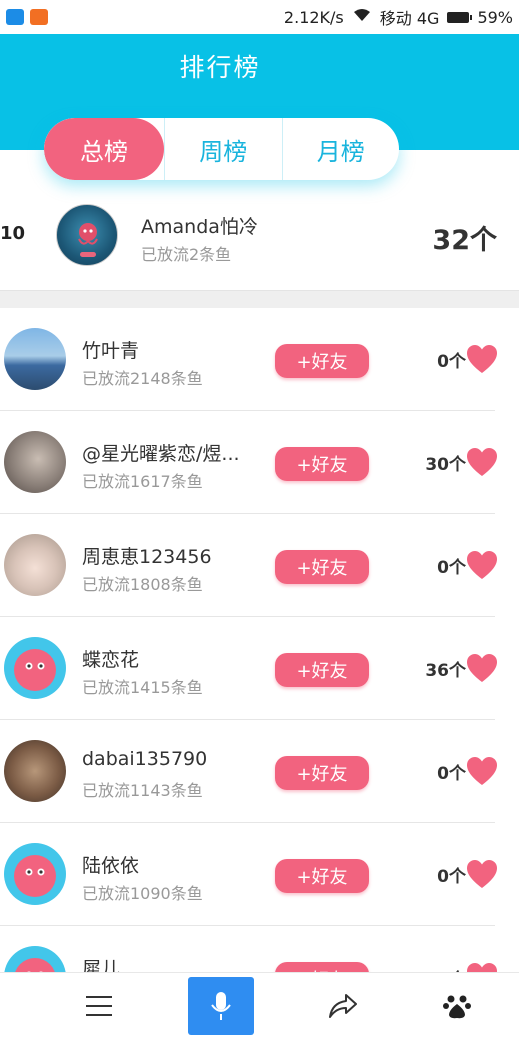  I want to click on network-speed: 2.12K/s, so click(313, 17).